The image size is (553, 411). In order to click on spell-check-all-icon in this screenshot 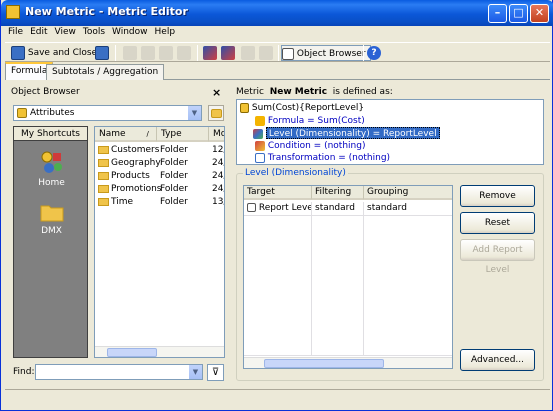, I will do `click(228, 52)`.